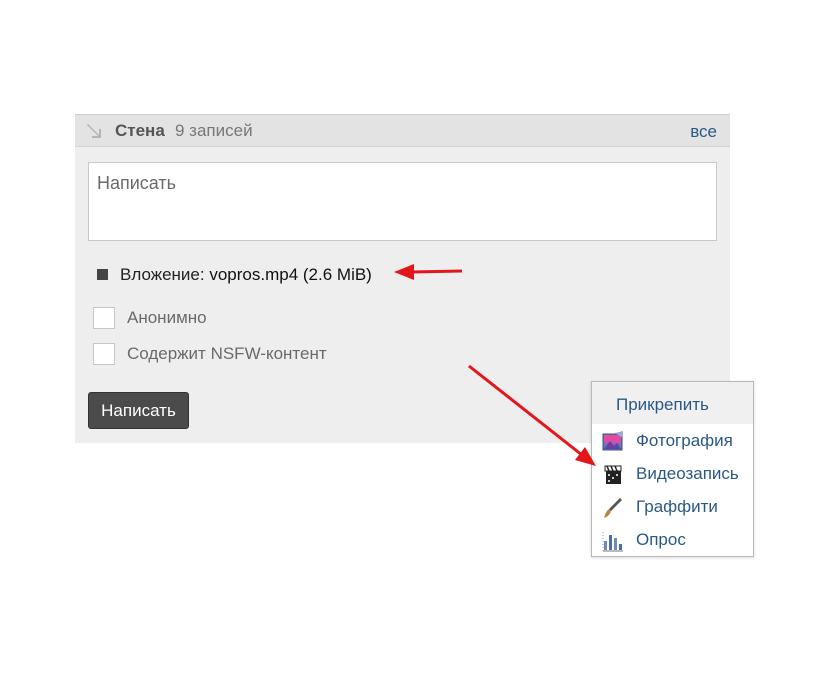 The width and height of the screenshot is (824, 698). I want to click on wall-arrow-icon, so click(94, 131).